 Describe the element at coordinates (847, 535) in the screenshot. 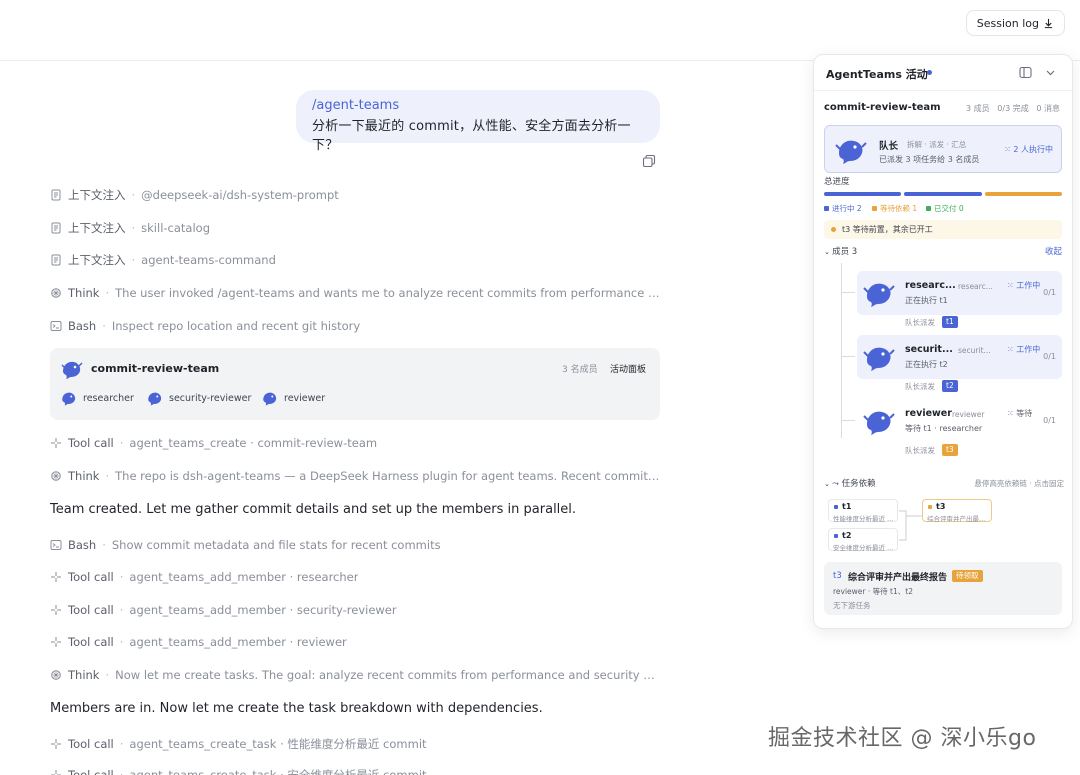

I see `dependency-node-id: t2` at that location.